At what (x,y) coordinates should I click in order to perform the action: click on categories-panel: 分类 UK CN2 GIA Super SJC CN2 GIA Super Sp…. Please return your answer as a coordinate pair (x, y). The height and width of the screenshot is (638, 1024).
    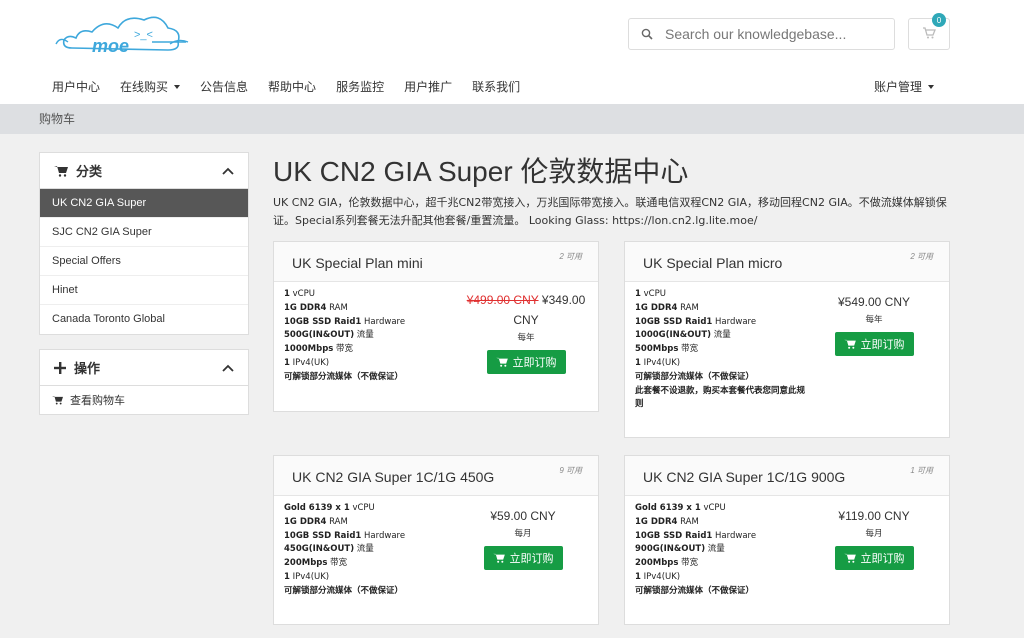
    Looking at the image, I should click on (144, 243).